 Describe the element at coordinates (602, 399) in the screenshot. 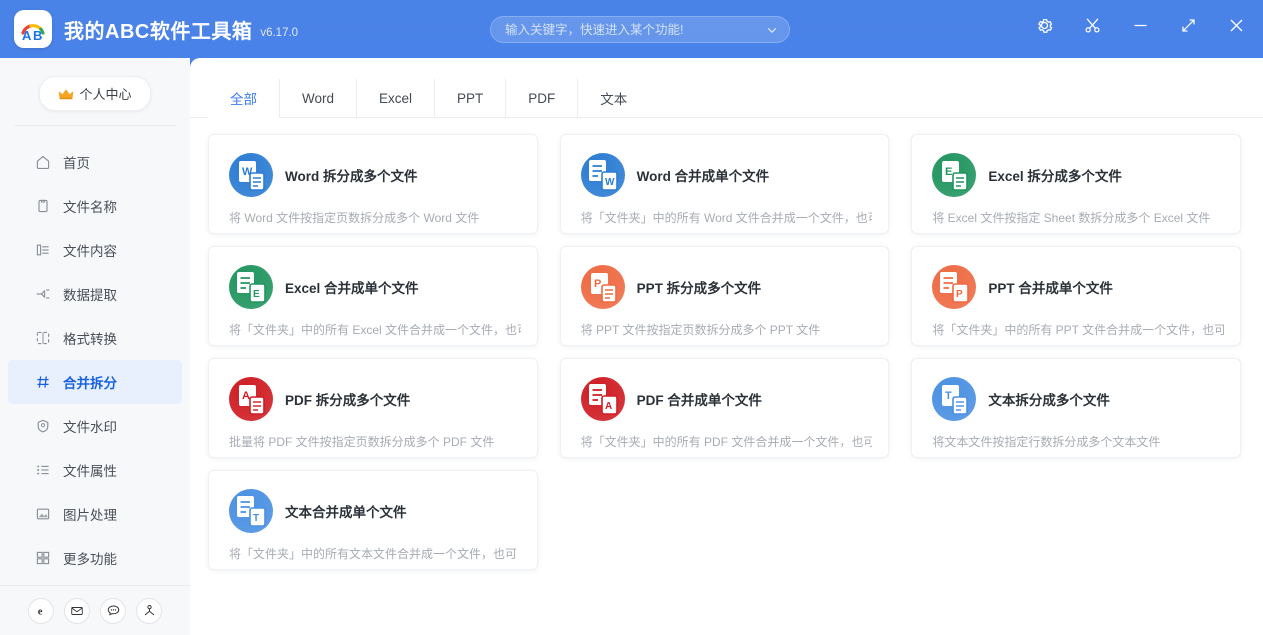

I see `pdf-merge-icon: A` at that location.